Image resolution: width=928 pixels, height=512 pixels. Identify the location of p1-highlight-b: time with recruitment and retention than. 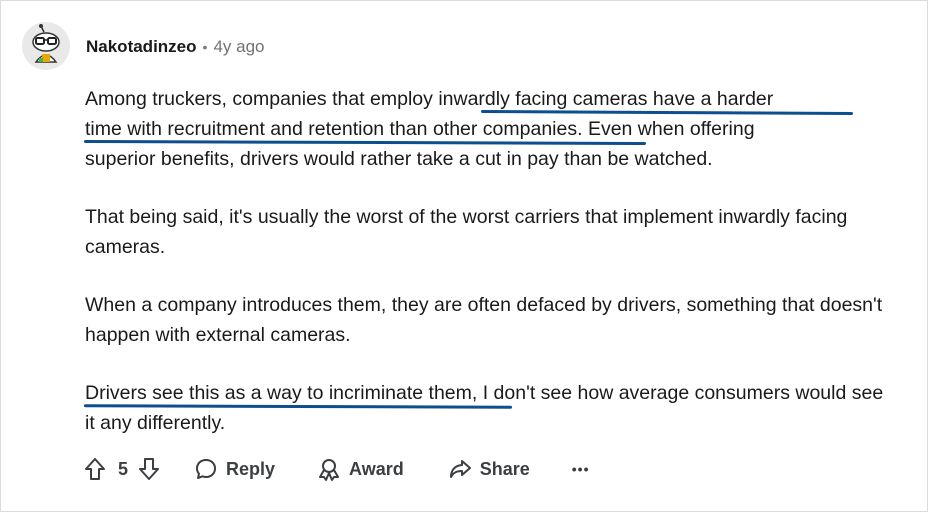
(259, 129).